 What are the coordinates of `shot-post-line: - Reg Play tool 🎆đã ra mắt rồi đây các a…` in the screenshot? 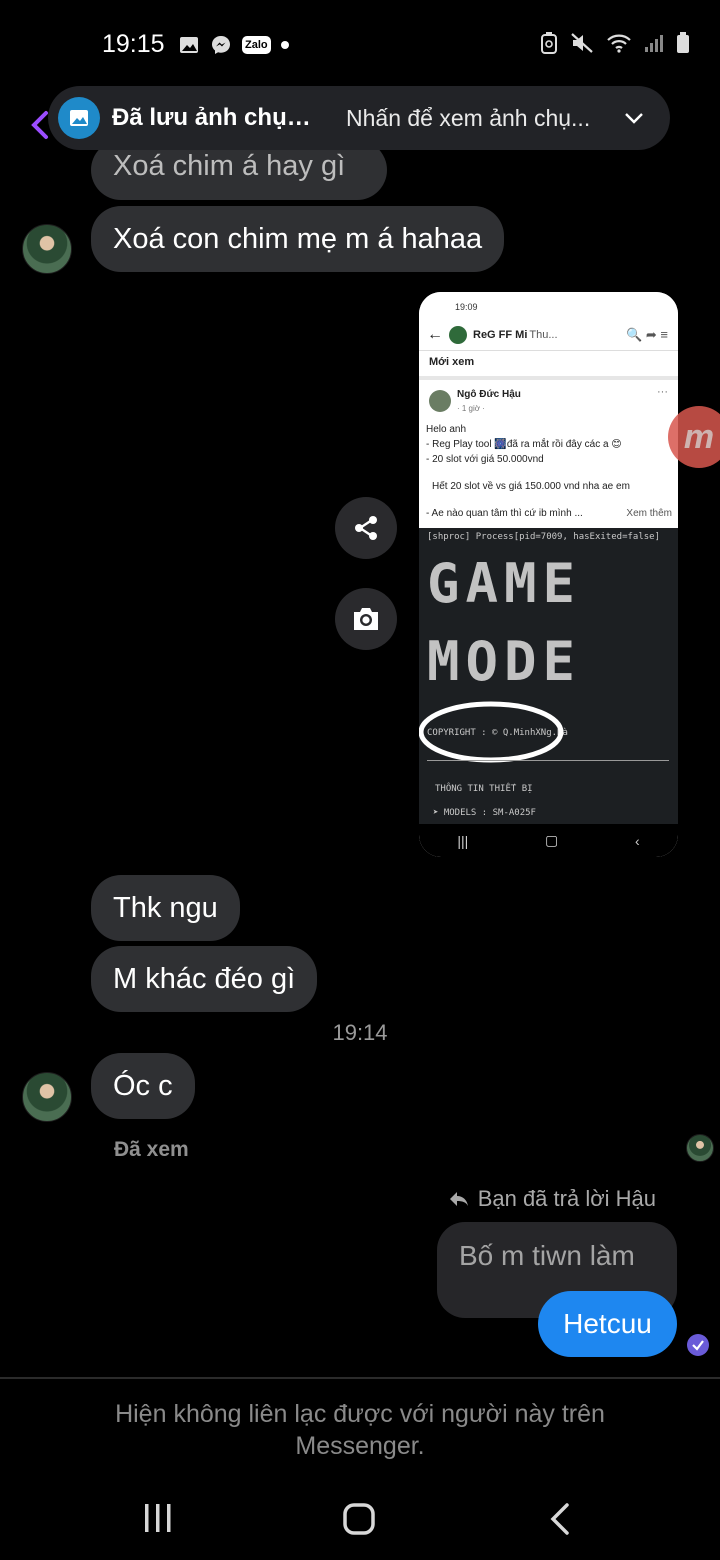 It's located at (524, 444).